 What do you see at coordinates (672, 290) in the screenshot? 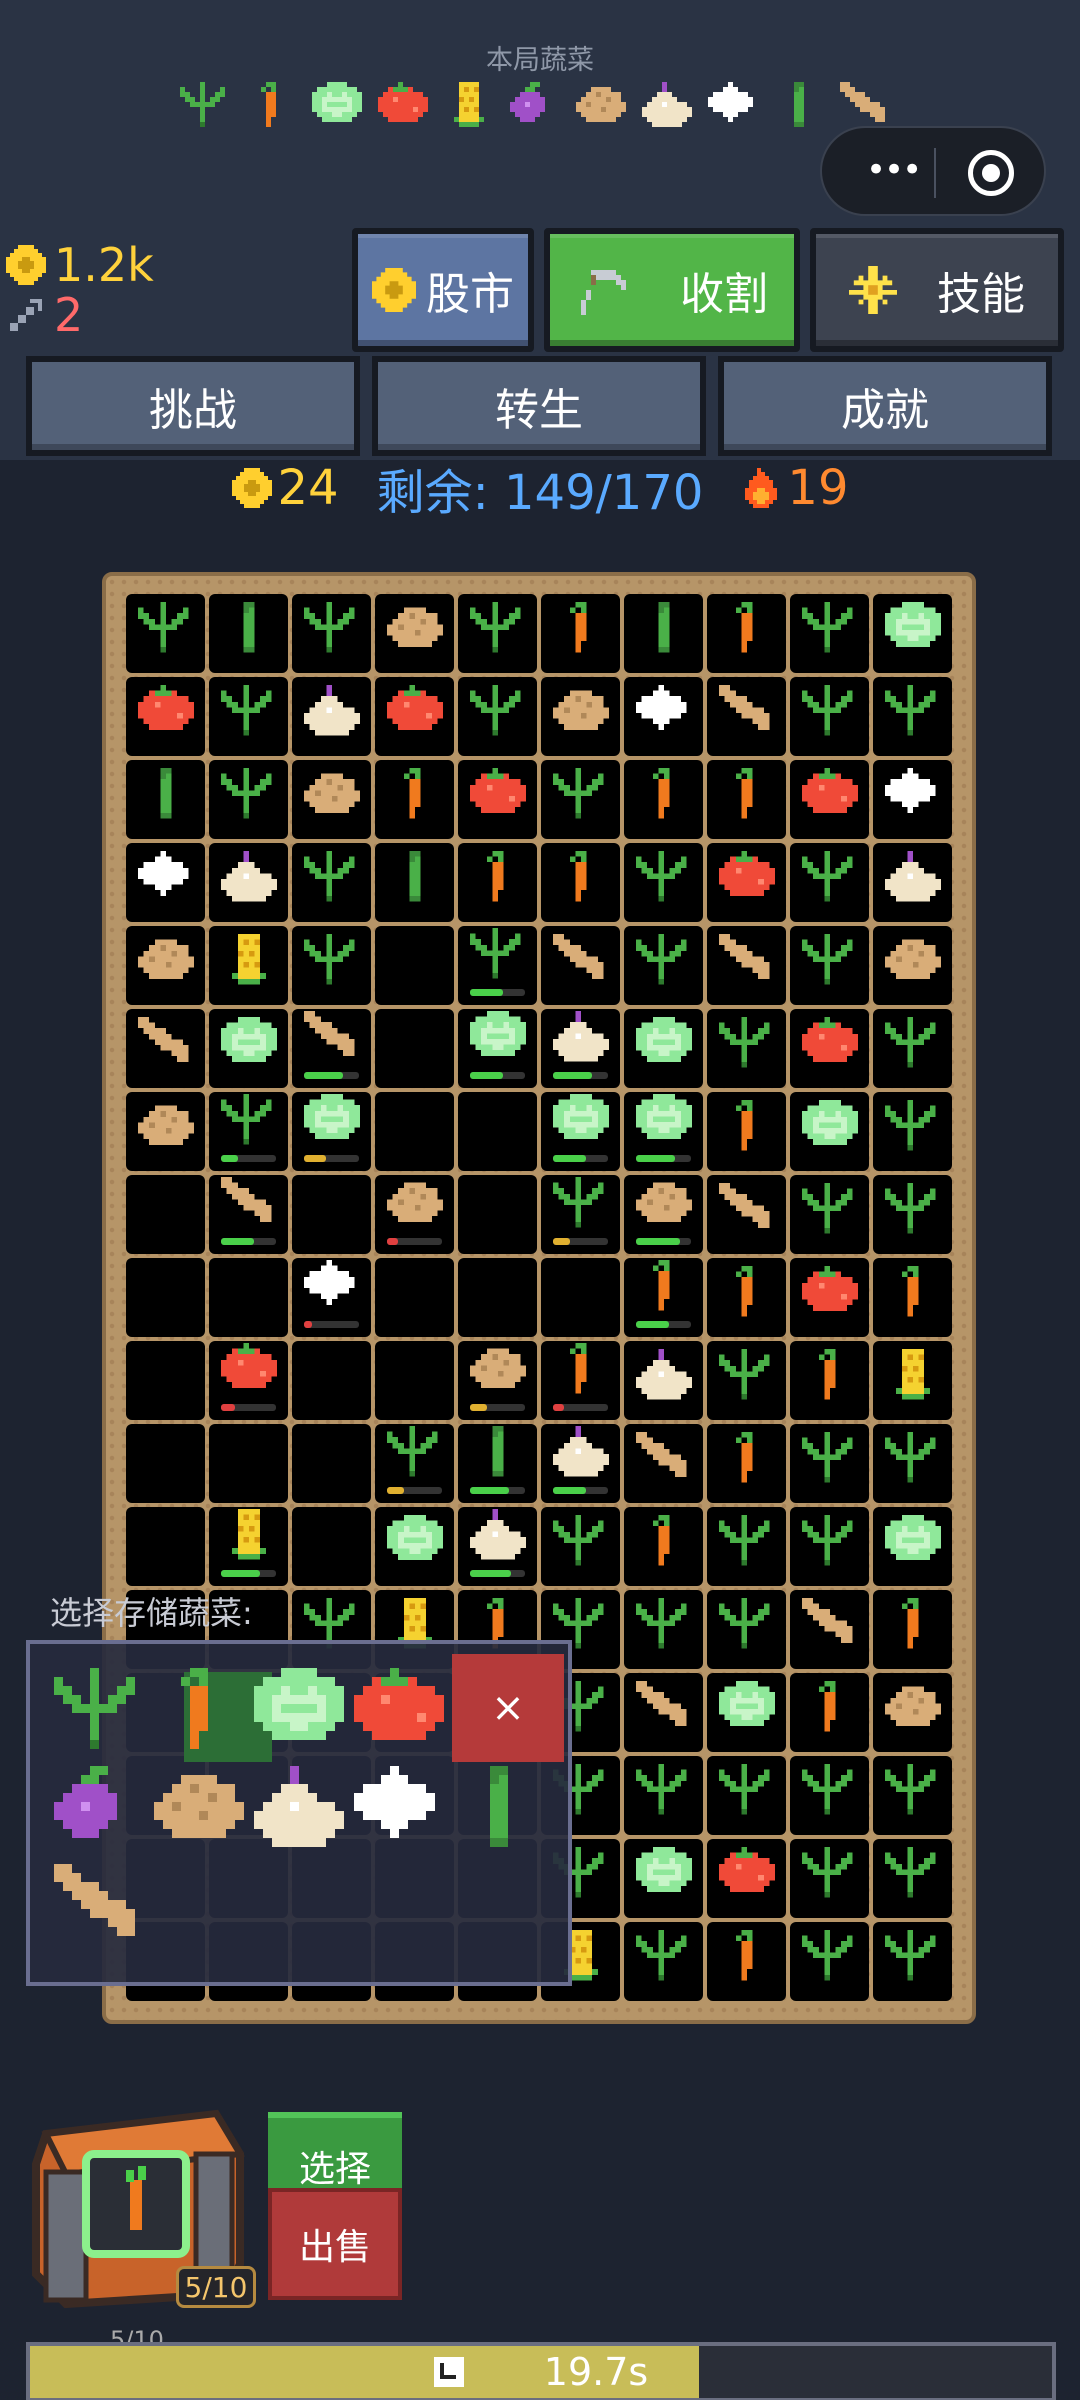
I see `harvest-button: 收割` at bounding box center [672, 290].